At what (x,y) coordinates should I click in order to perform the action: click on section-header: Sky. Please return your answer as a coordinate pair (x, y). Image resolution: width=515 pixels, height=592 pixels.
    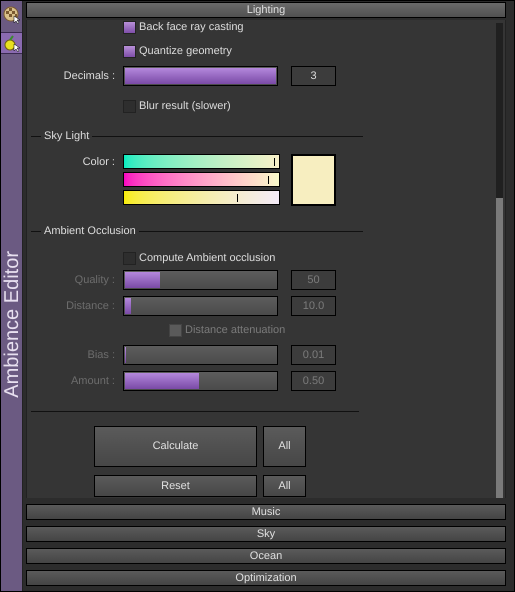
    Looking at the image, I should click on (266, 534).